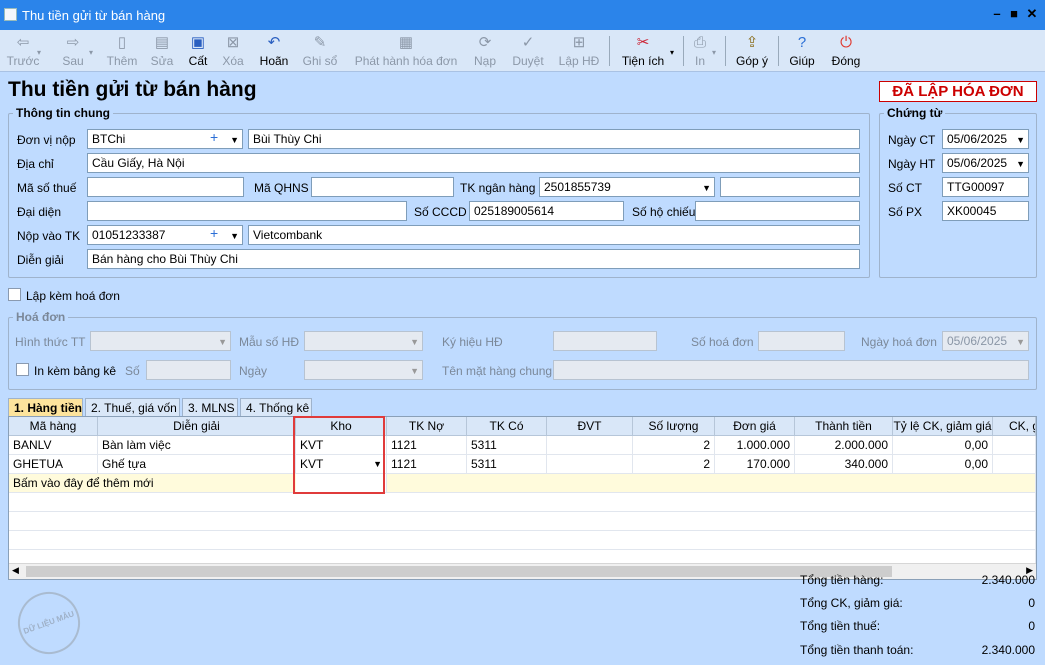 The image size is (1045, 665). I want to click on add-button: ▯ Thêm, so click(122, 51).